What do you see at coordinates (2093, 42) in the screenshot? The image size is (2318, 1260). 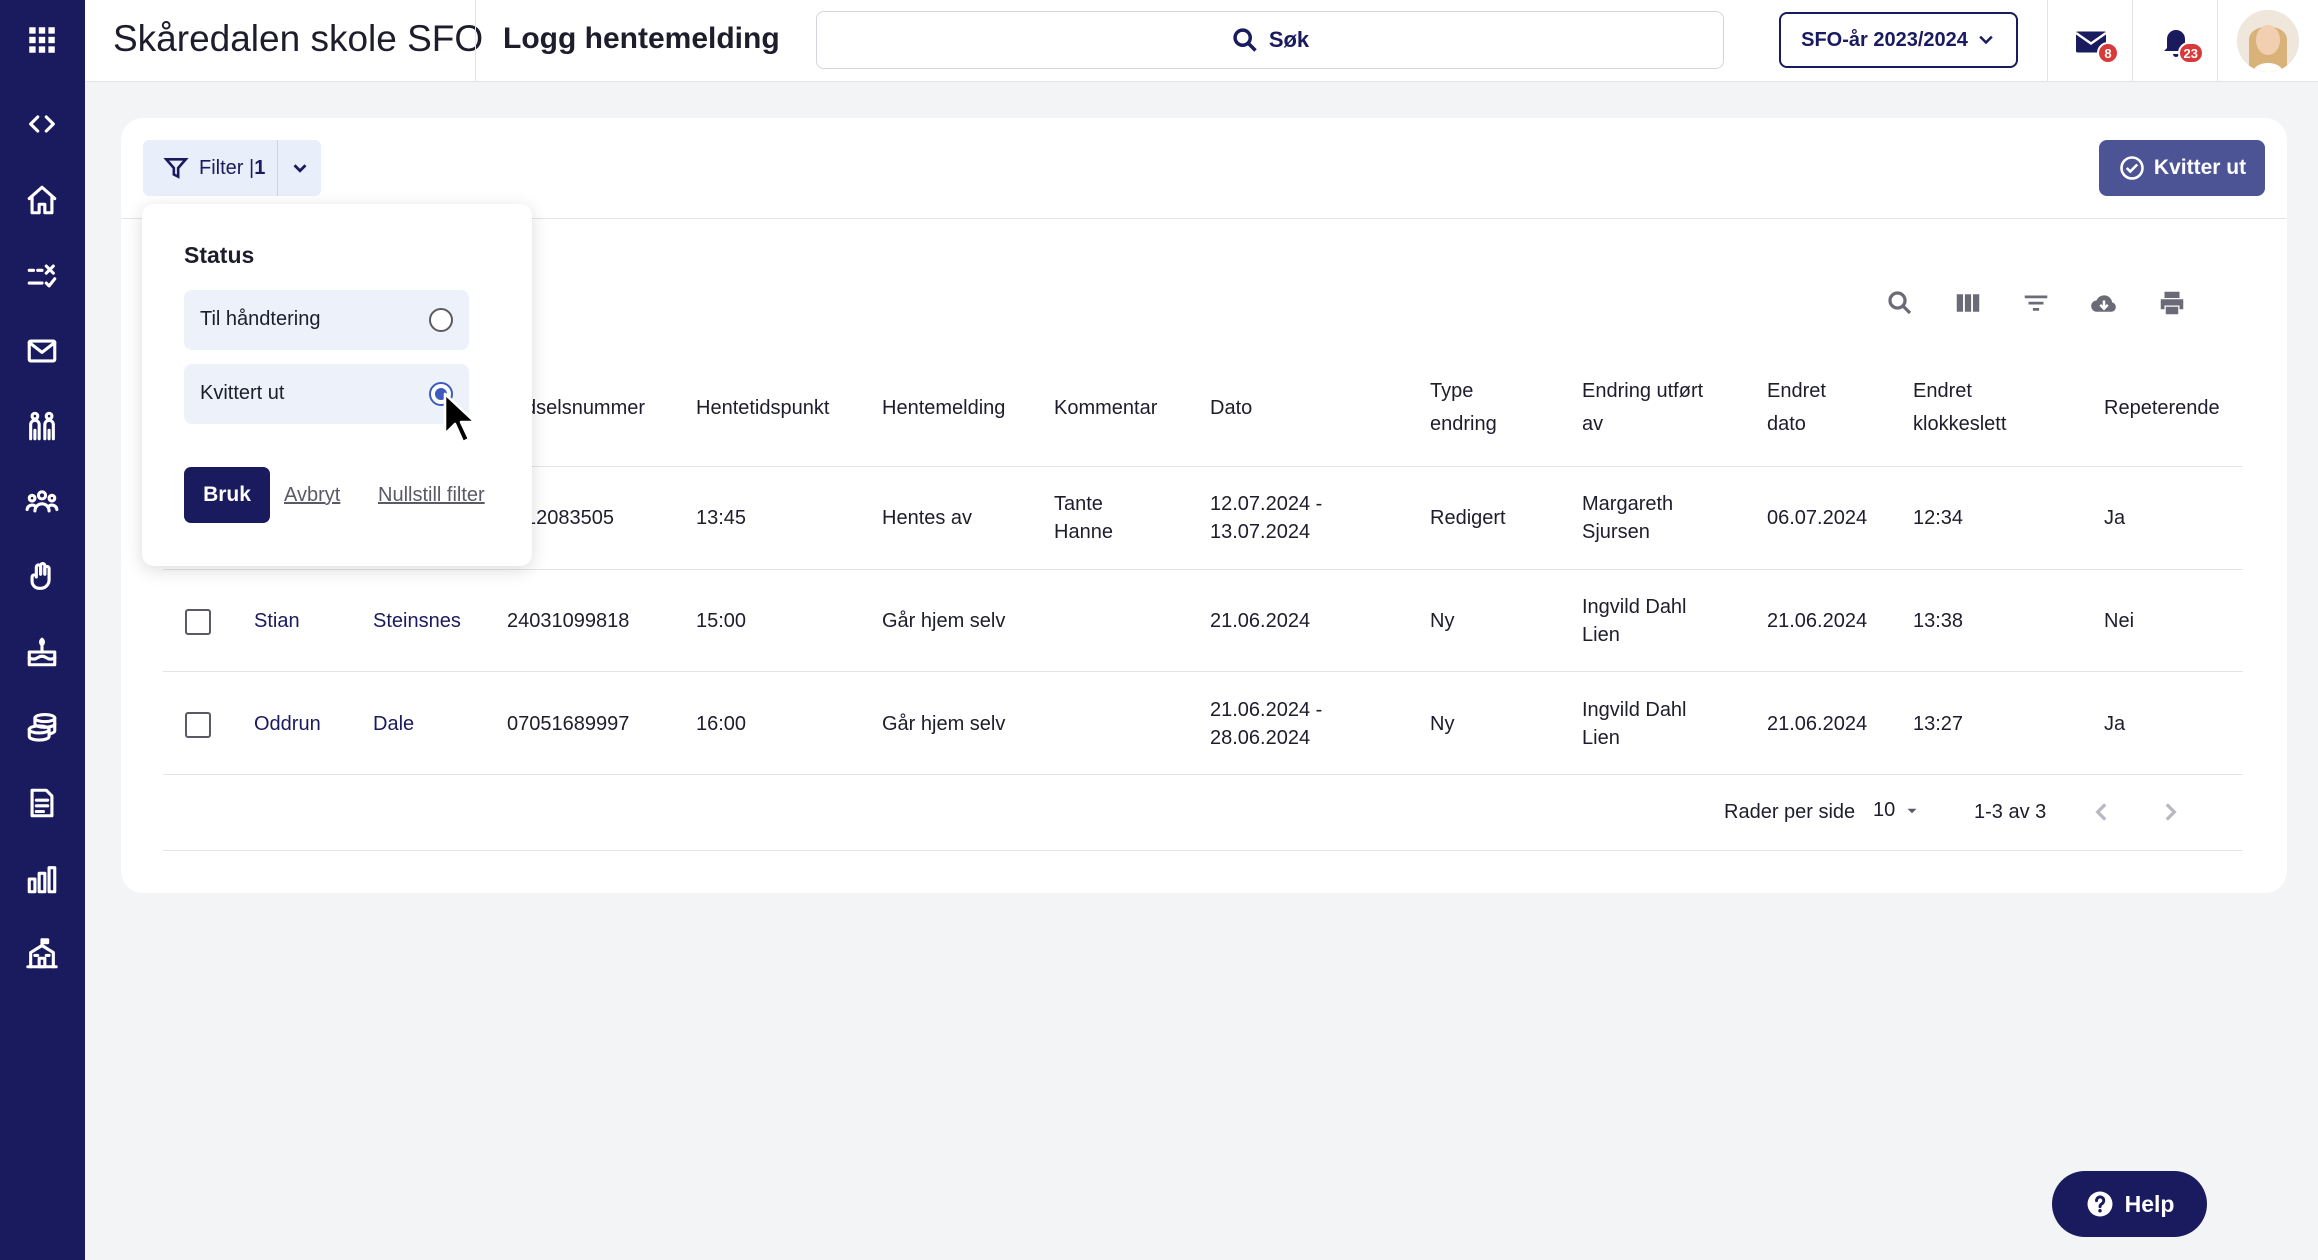 I see `messages-button: 8` at bounding box center [2093, 42].